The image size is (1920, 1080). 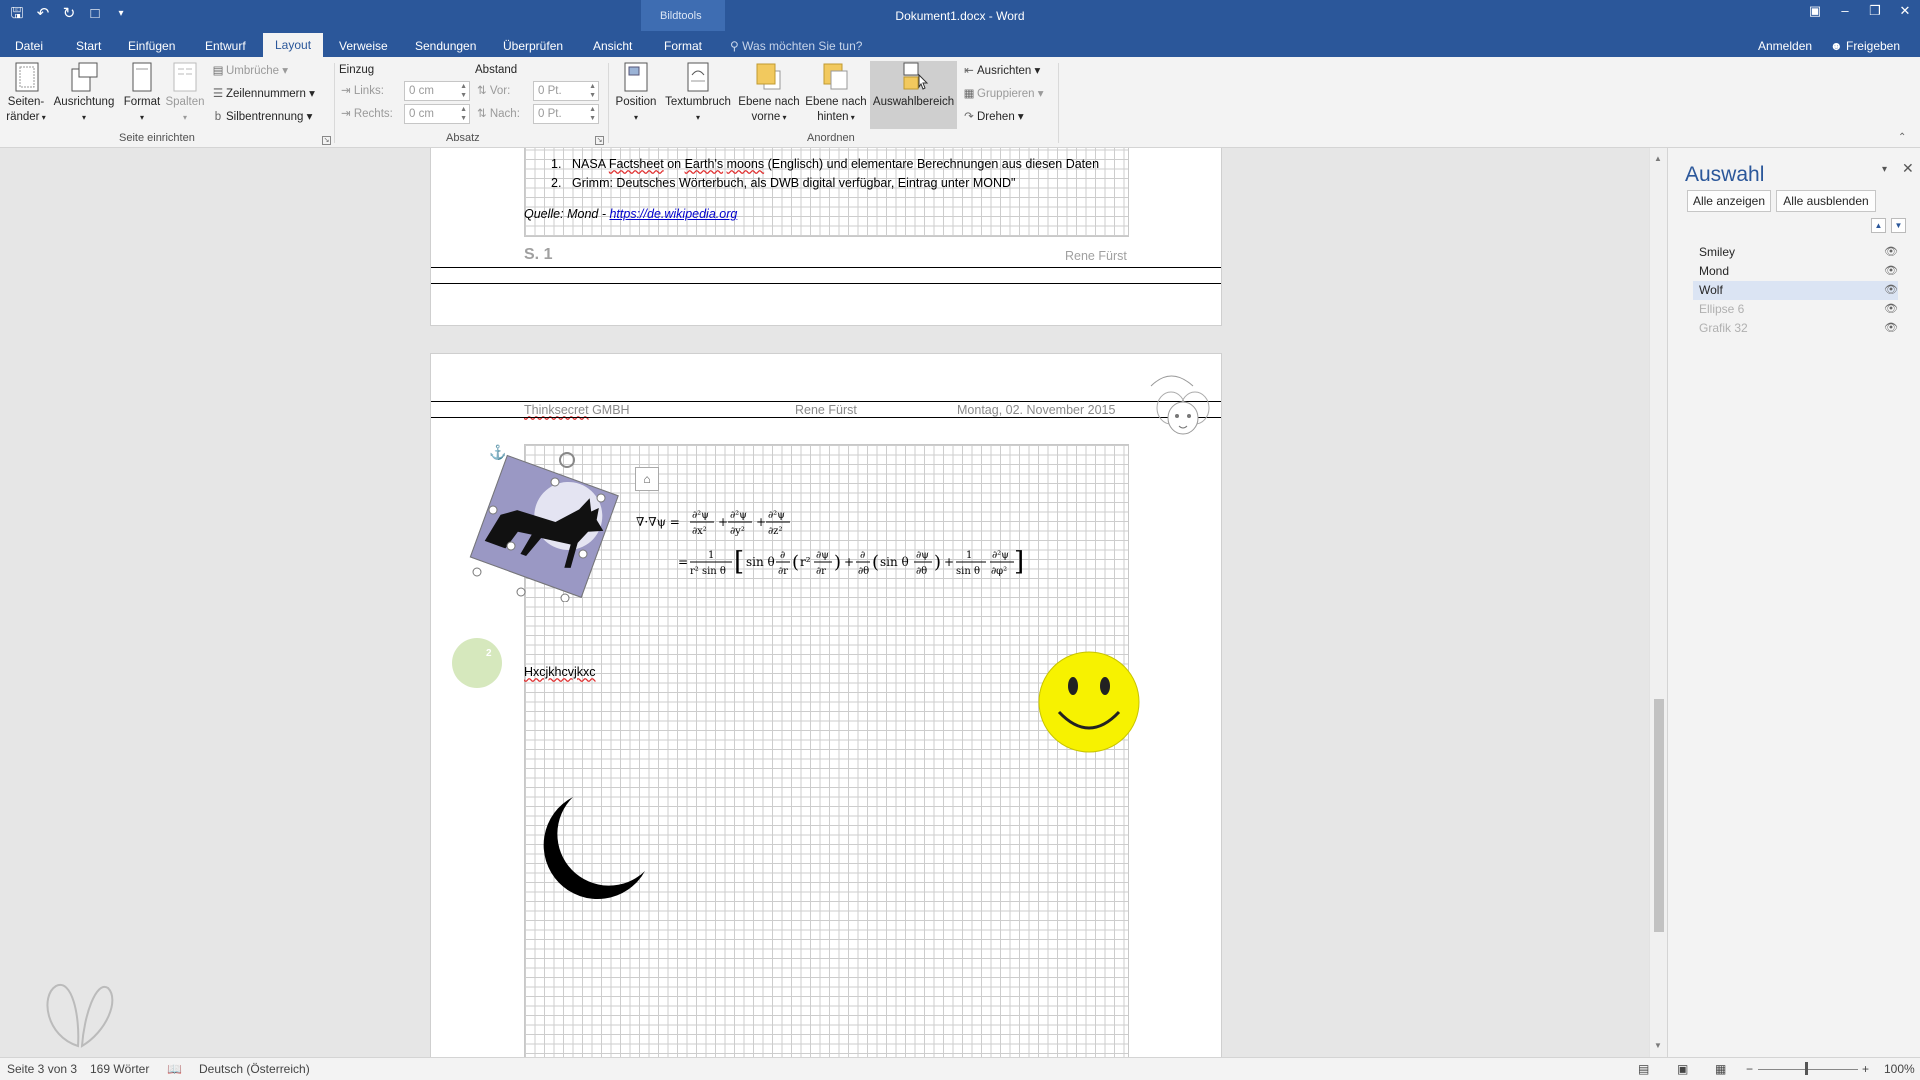 I want to click on scrollbar-thumb, so click(x=1659, y=815).